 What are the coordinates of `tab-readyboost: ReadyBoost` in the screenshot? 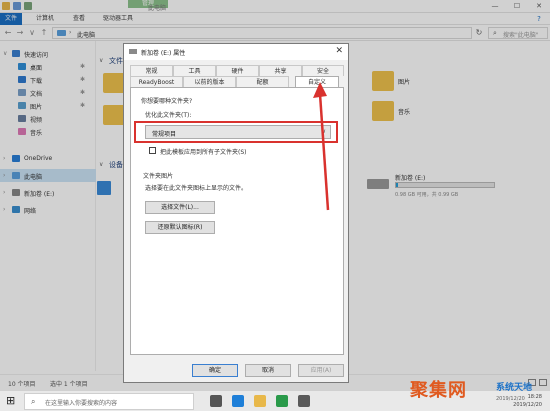 It's located at (156, 81).